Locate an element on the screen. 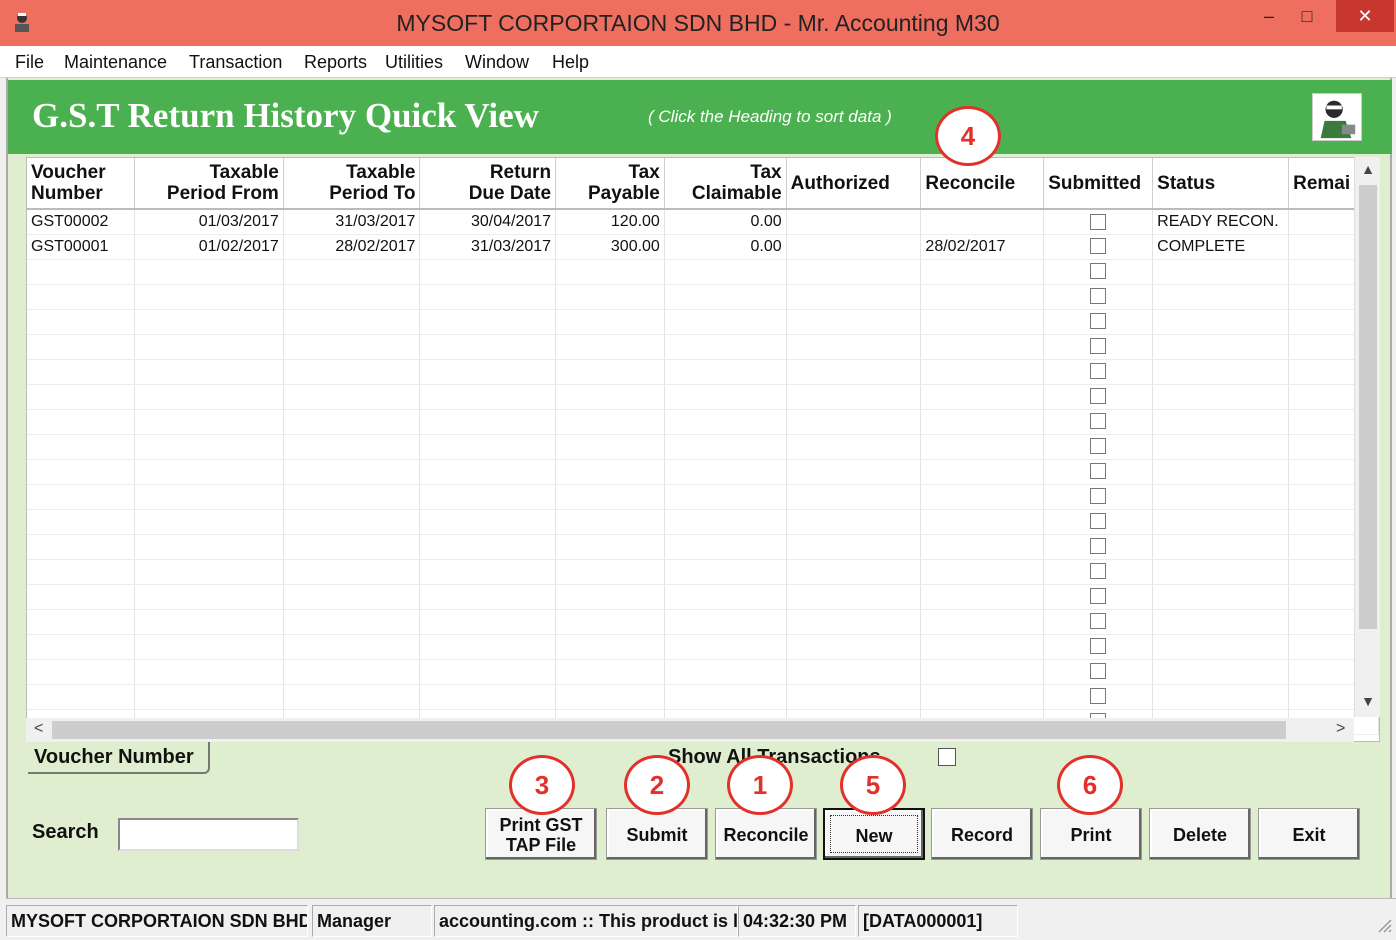 Image resolution: width=1396 pixels, height=940 pixels. cell-voucher-number is located at coordinates (81, 397).